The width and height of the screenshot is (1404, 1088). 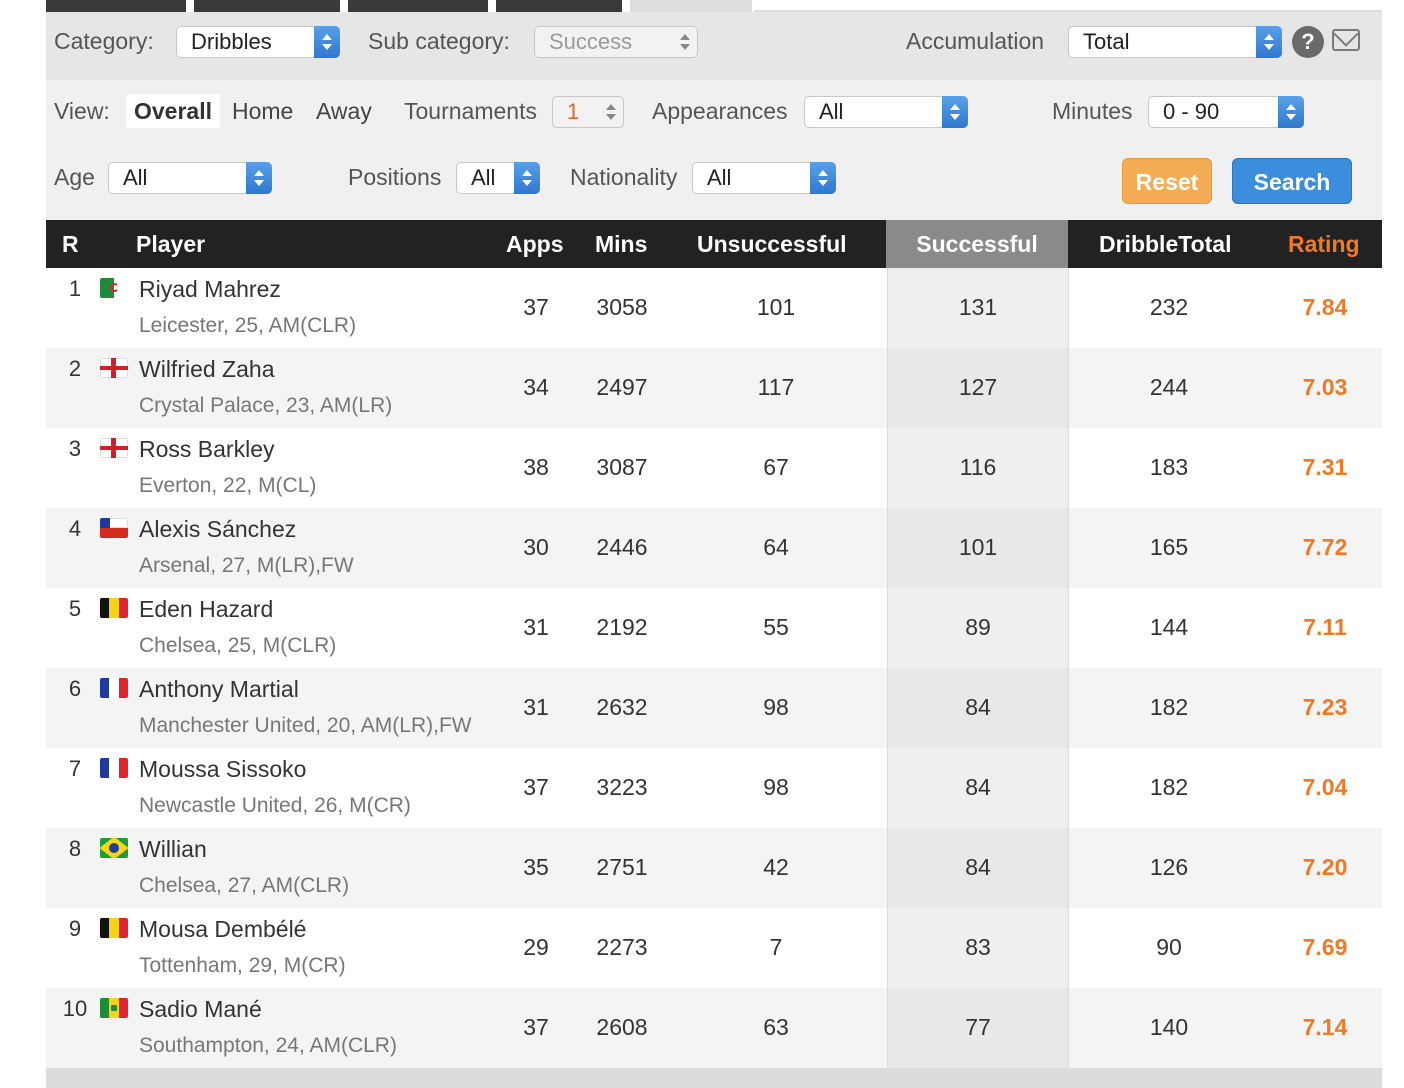 What do you see at coordinates (1325, 547) in the screenshot?
I see `rating-cell: 7.72` at bounding box center [1325, 547].